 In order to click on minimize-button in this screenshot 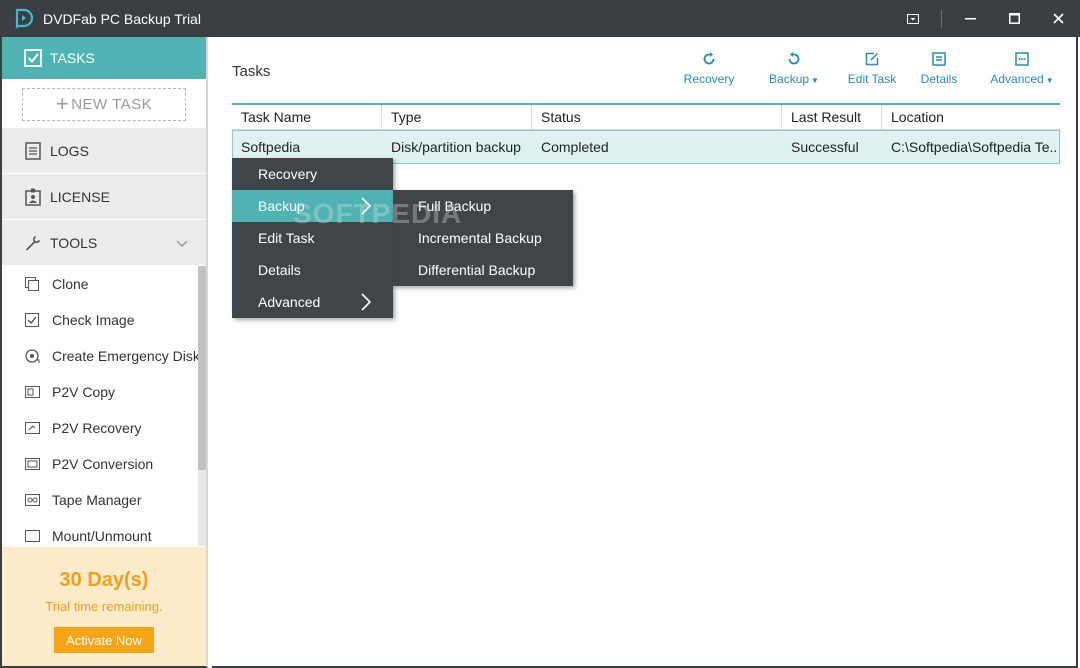, I will do `click(970, 18)`.